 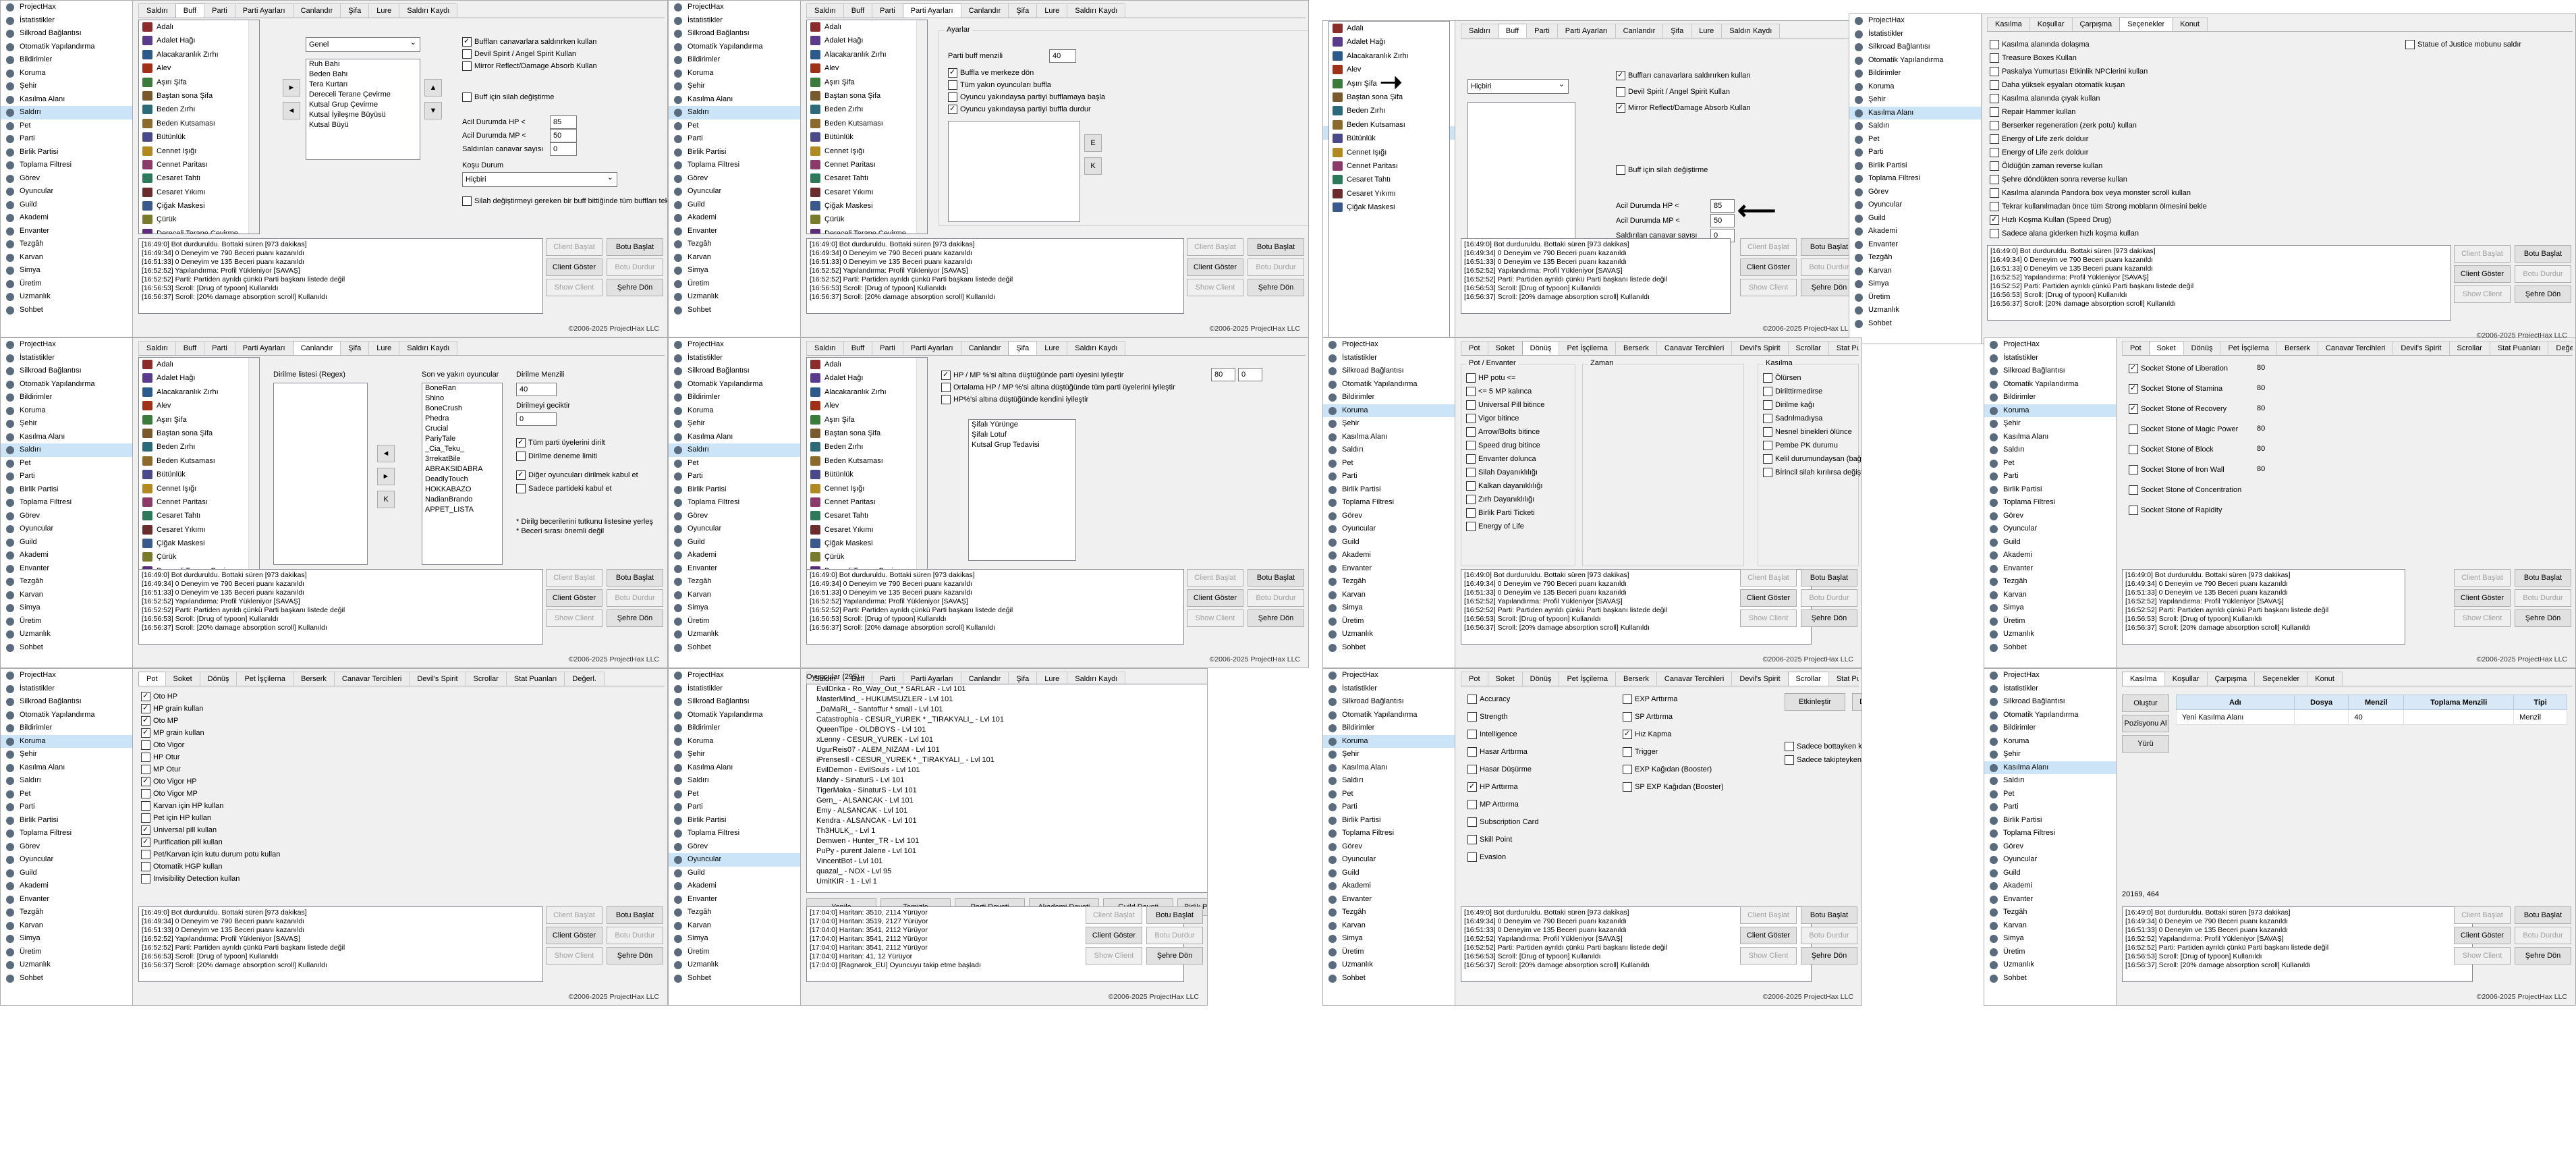 What do you see at coordinates (1501, 459) in the screenshot?
I see `checkbox: Envanter dolunca` at bounding box center [1501, 459].